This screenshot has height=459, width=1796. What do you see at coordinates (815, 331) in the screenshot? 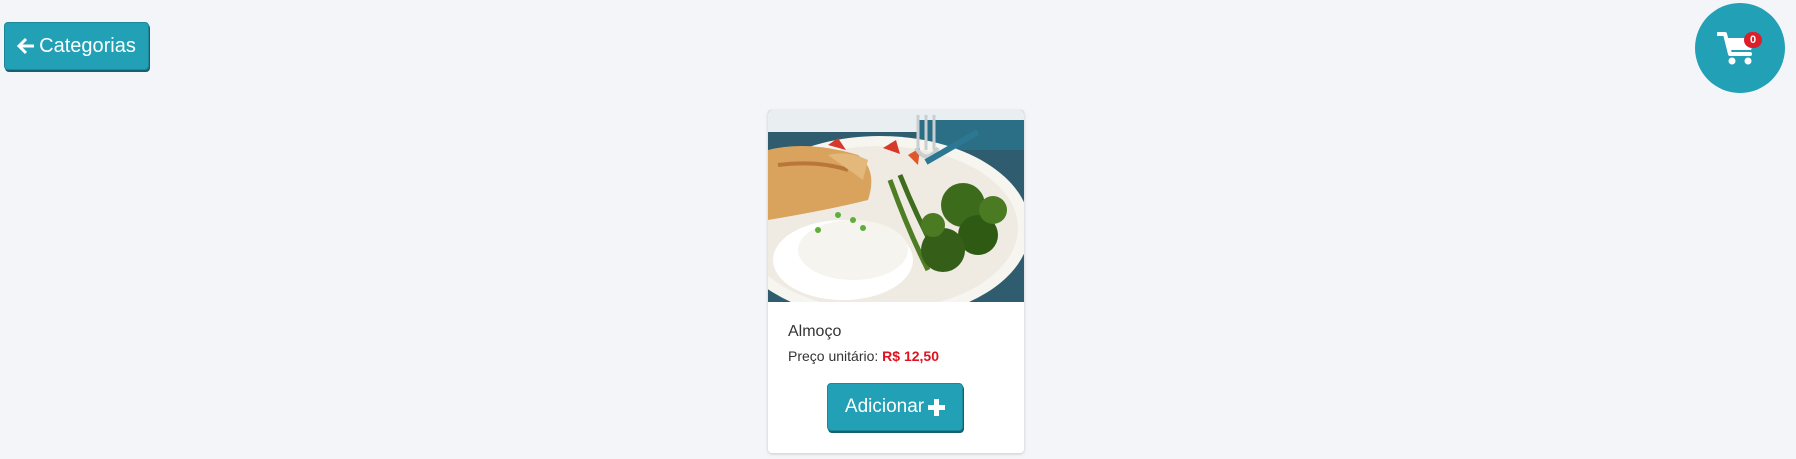
I see `product-name: Almoço` at bounding box center [815, 331].